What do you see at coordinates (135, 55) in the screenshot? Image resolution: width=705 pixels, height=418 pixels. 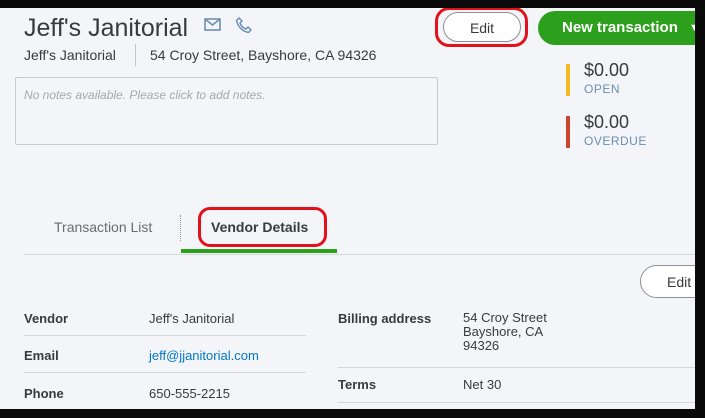 I see `subtitle-divider` at bounding box center [135, 55].